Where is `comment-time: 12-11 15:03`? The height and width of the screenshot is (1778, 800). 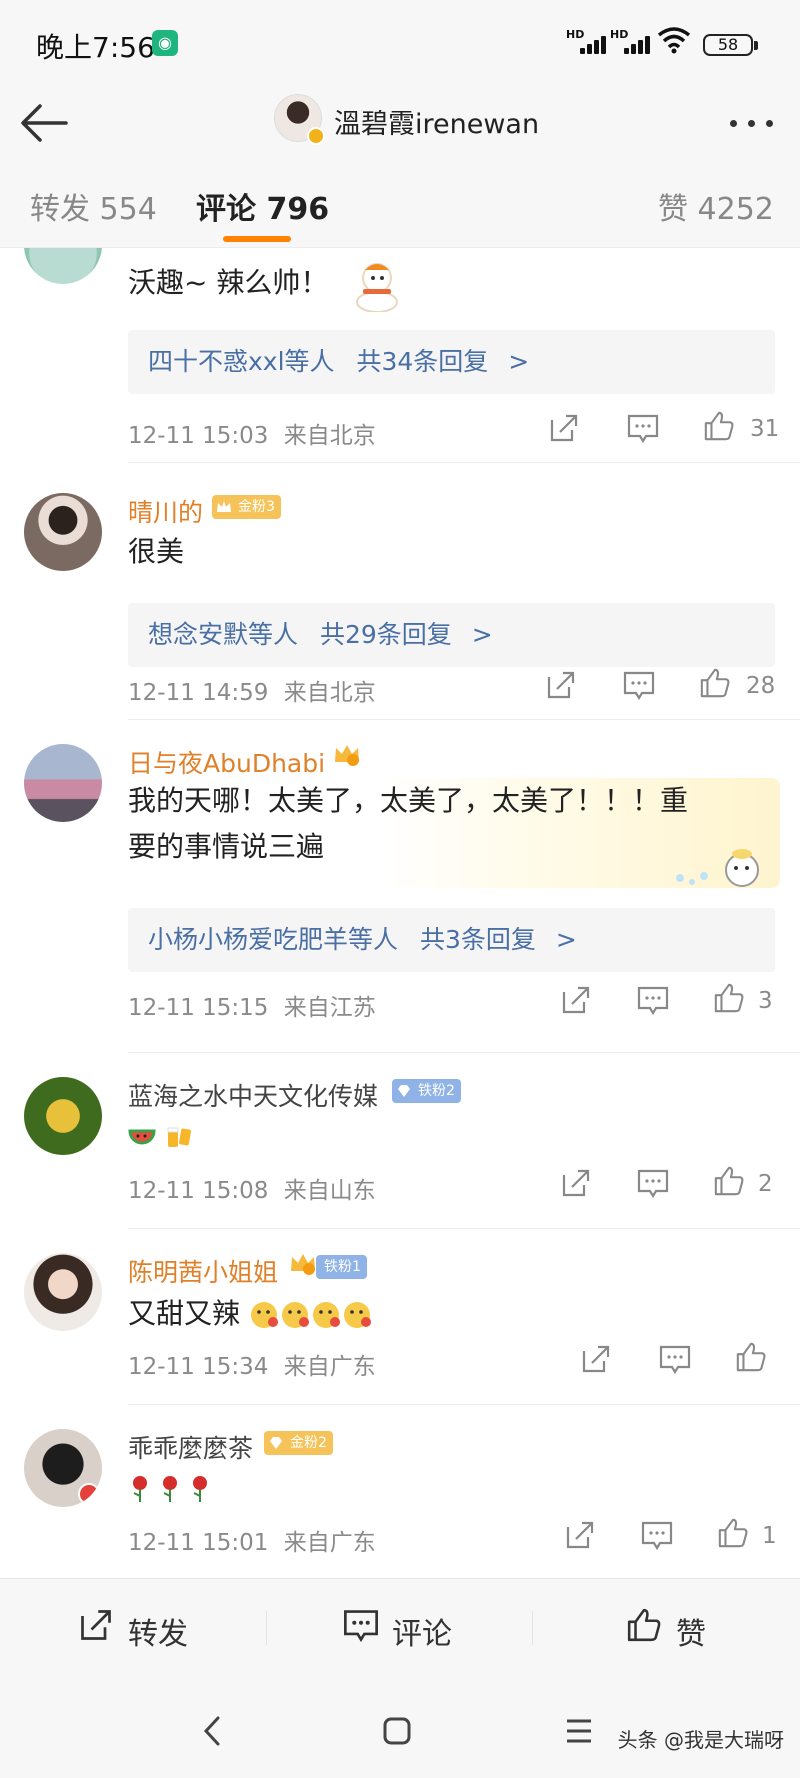
comment-time: 12-11 15:03 is located at coordinates (198, 436).